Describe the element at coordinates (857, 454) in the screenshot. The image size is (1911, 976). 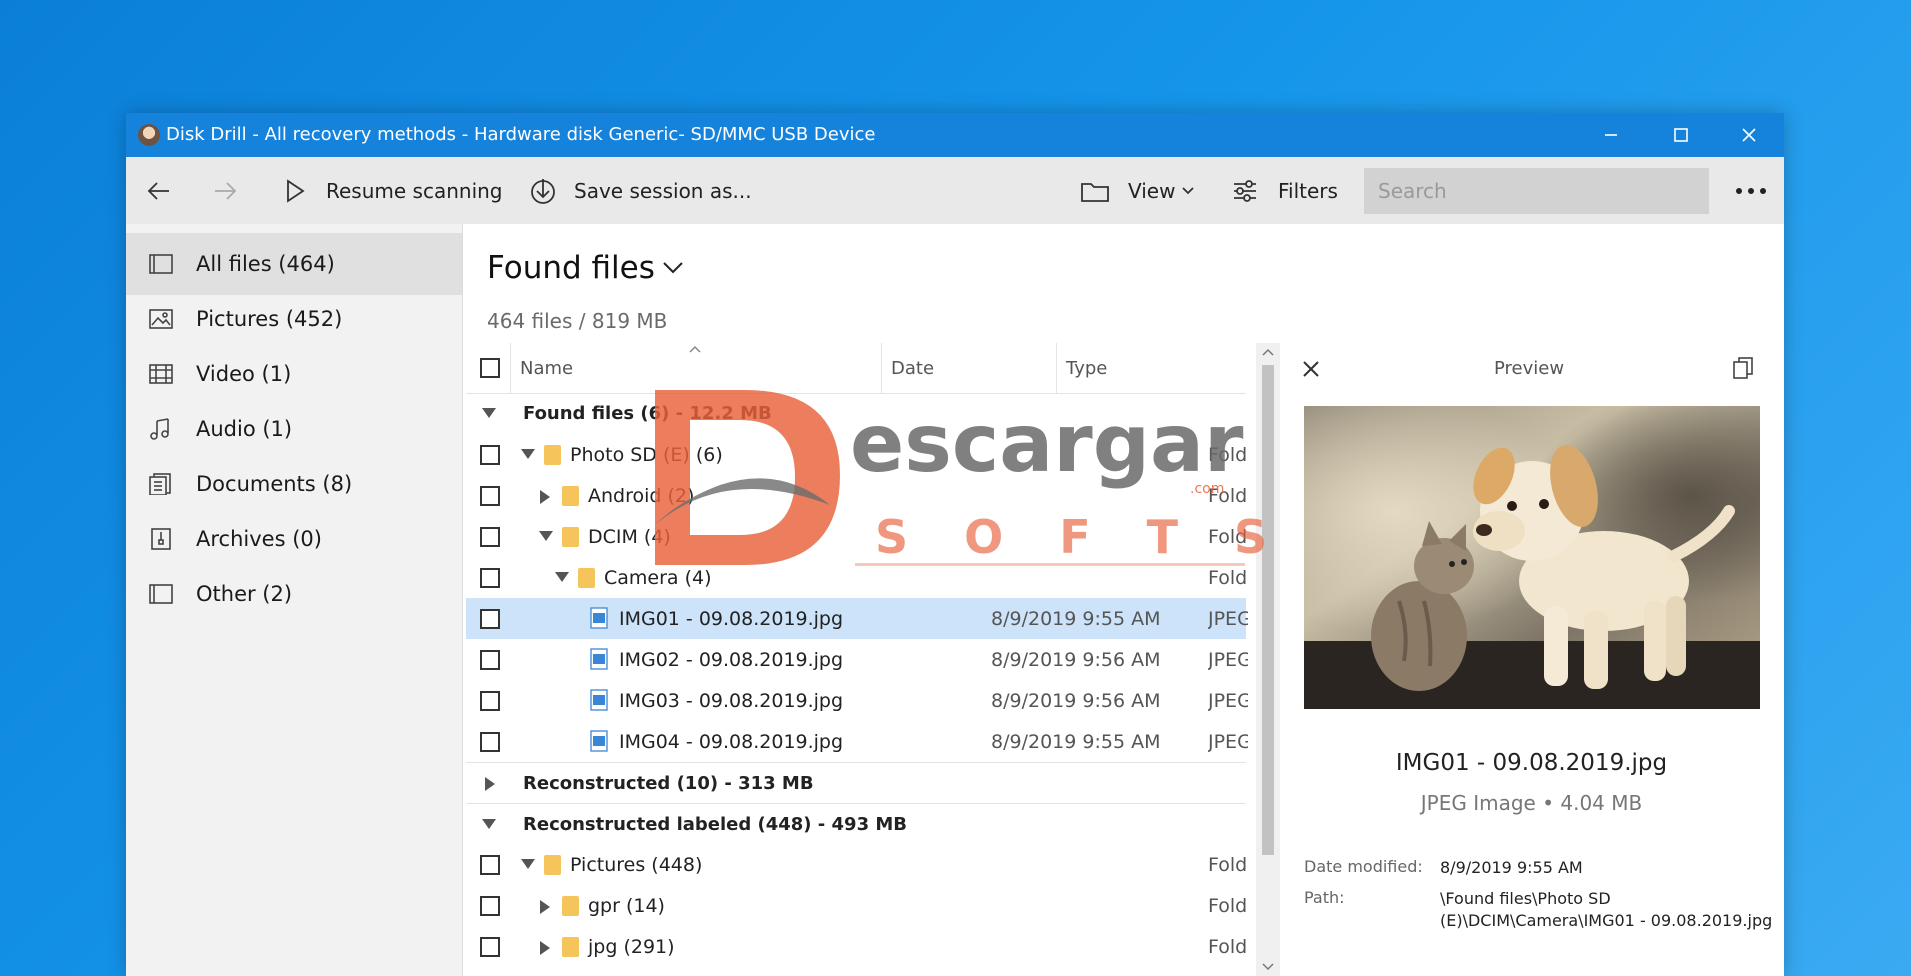
I see `table-row: Photo SD (E) (6) Folder` at that location.